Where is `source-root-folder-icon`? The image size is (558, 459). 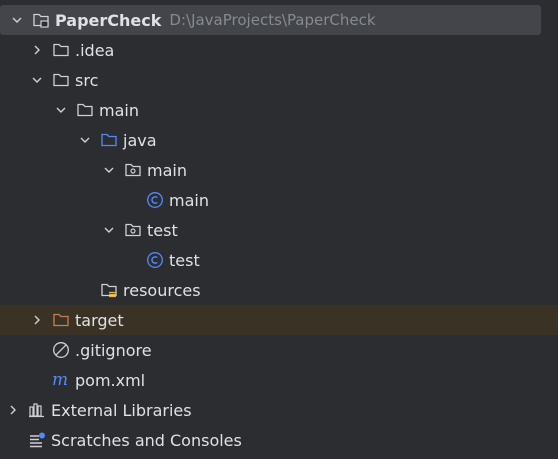
source-root-folder-icon is located at coordinates (109, 140).